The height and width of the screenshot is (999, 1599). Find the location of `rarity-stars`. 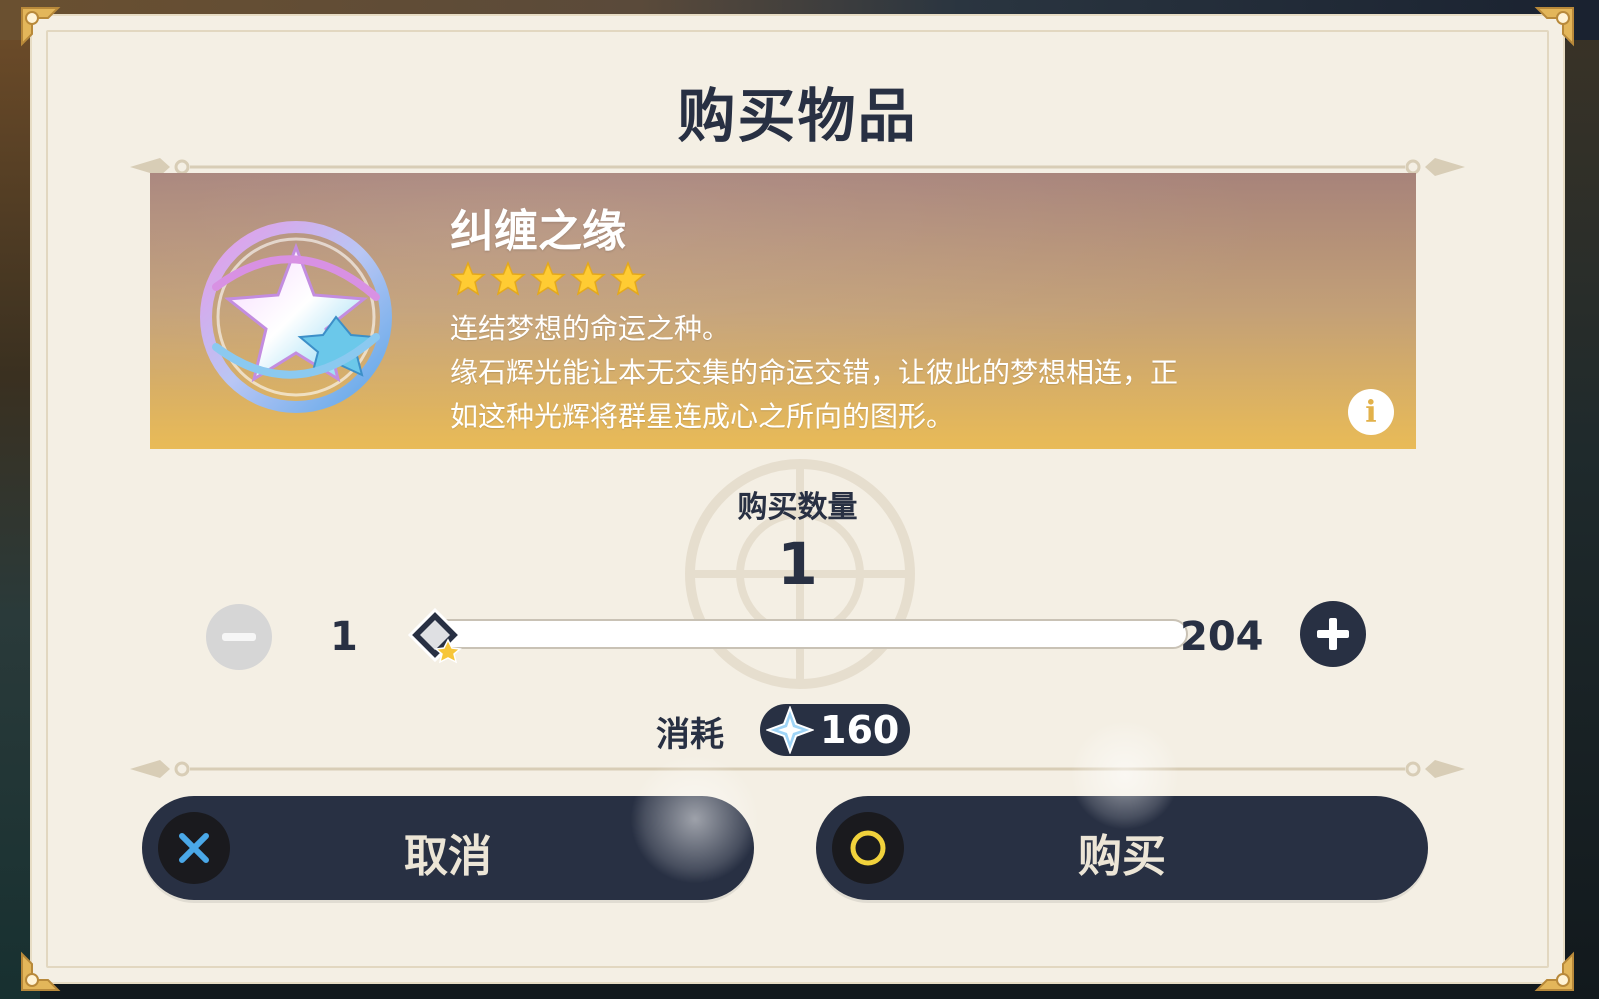

rarity-stars is located at coordinates (548, 281).